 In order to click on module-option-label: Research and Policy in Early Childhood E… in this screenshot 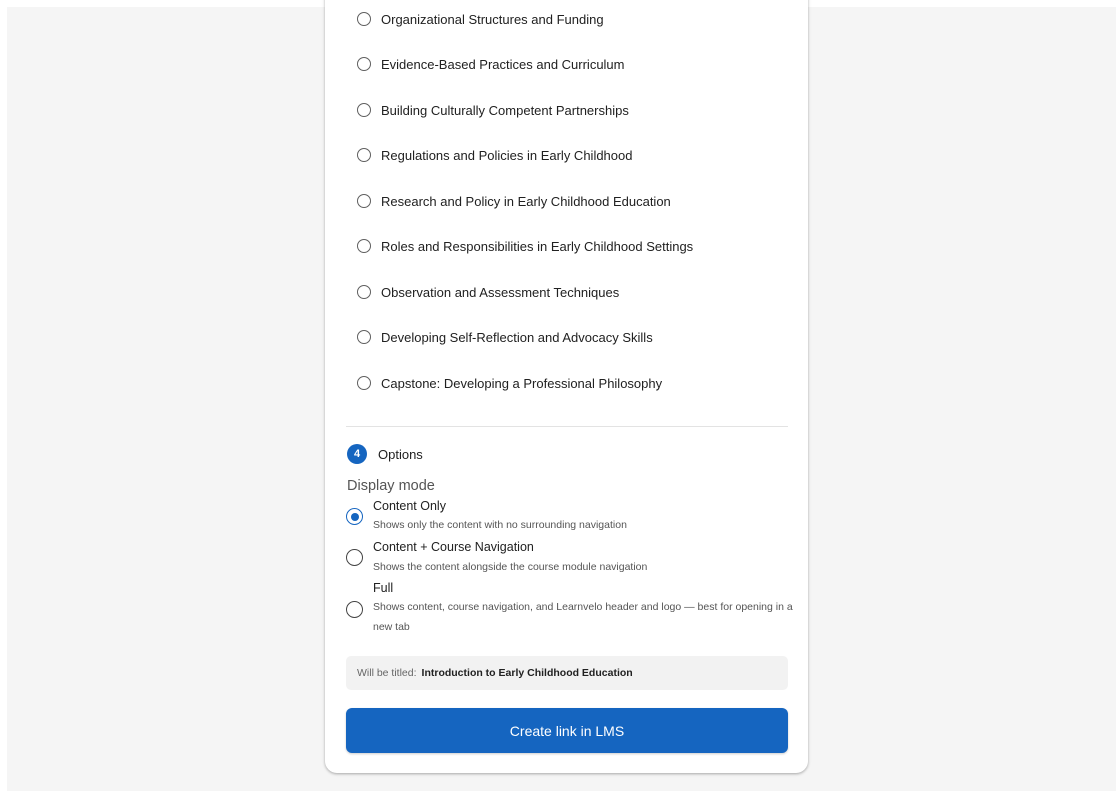, I will do `click(526, 201)`.